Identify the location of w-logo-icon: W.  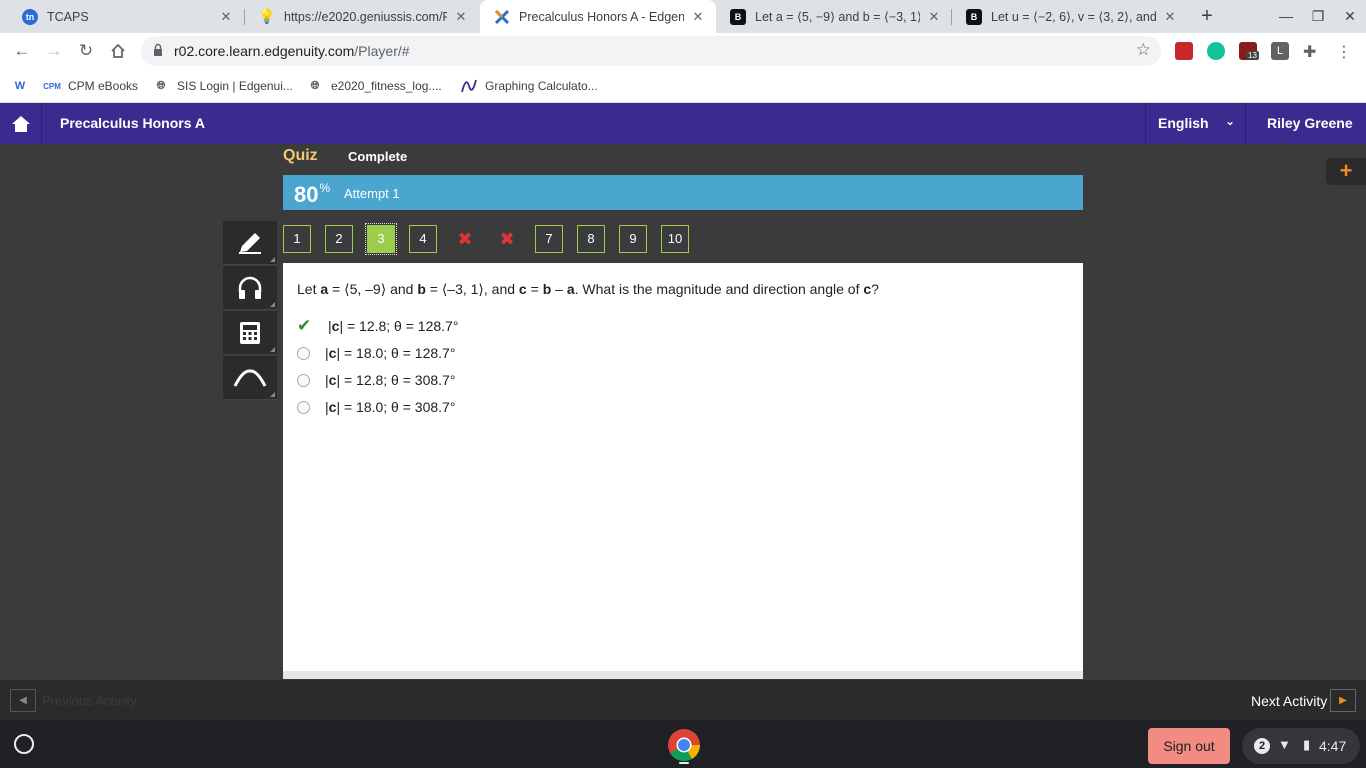
(20, 86).